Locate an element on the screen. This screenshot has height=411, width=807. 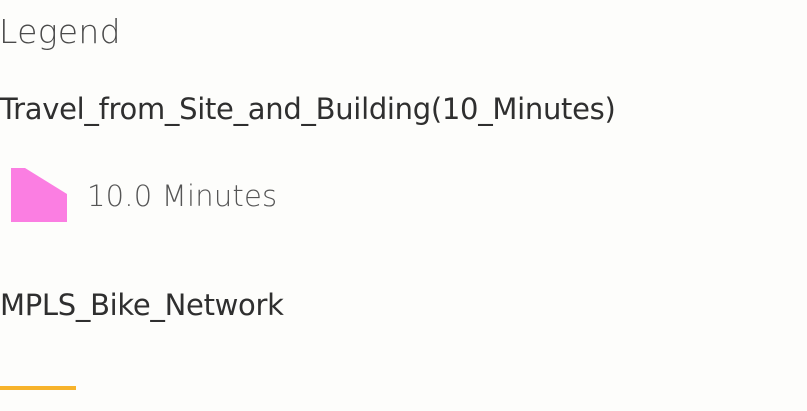
layer-title-bike-network: MPLS_Bike_Network is located at coordinates (142, 305).